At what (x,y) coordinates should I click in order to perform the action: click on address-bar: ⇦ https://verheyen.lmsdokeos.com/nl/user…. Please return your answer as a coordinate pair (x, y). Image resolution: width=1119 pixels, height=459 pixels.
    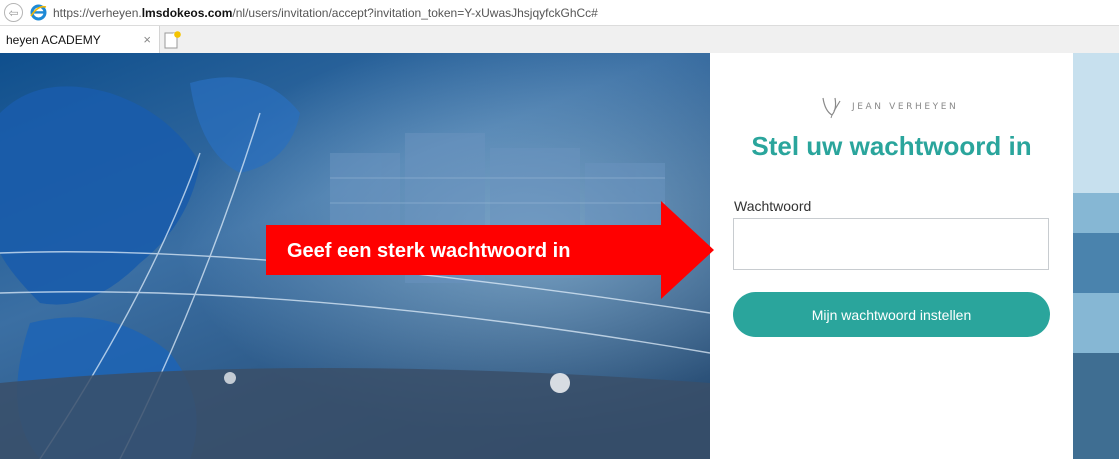
    Looking at the image, I should click on (559, 13).